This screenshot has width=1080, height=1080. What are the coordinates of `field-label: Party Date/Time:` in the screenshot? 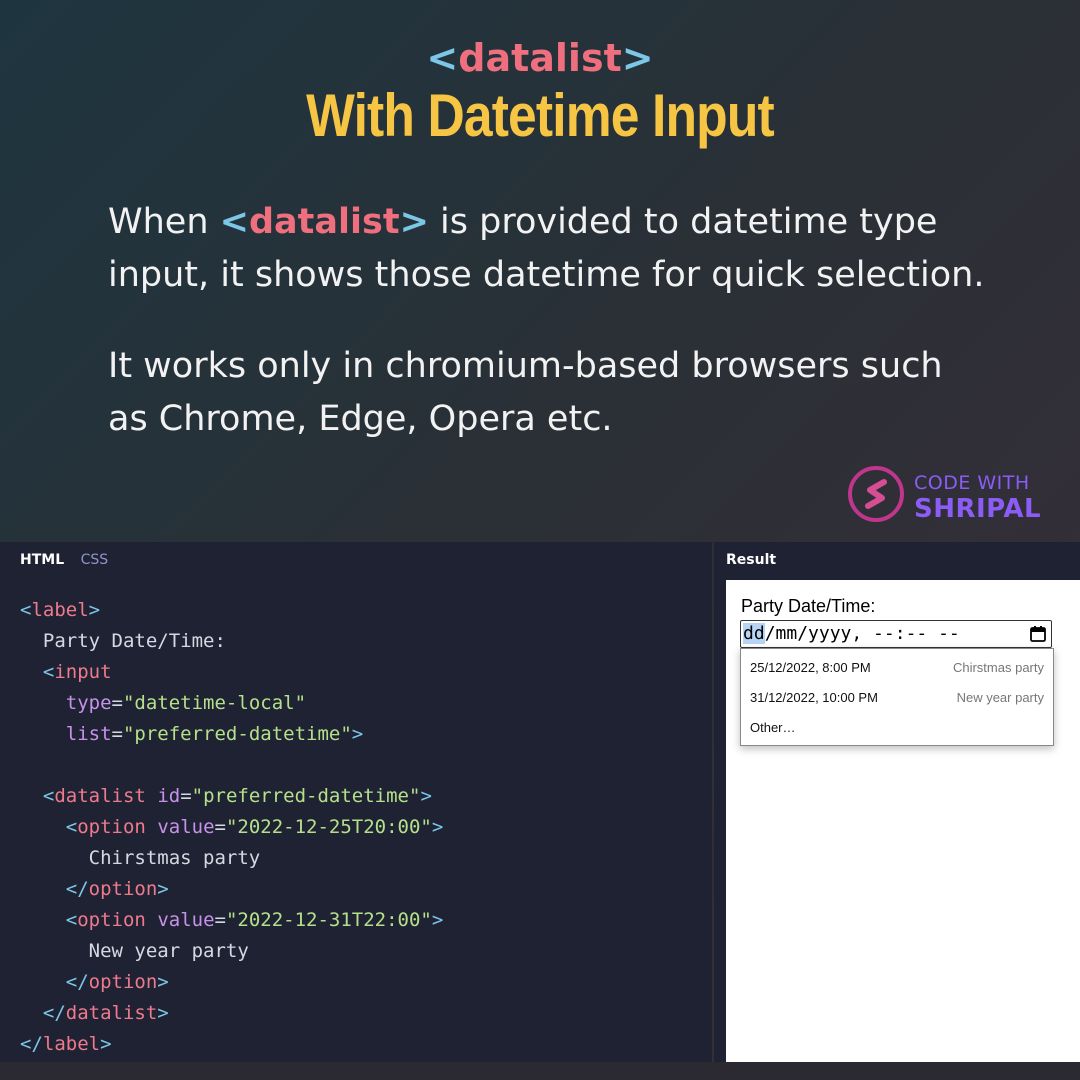 It's located at (808, 606).